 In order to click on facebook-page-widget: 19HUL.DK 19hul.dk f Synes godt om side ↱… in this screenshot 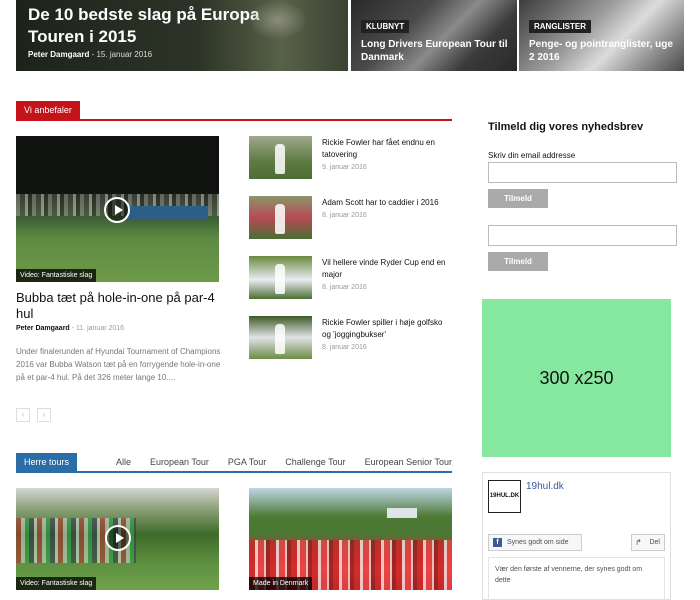, I will do `click(576, 536)`.